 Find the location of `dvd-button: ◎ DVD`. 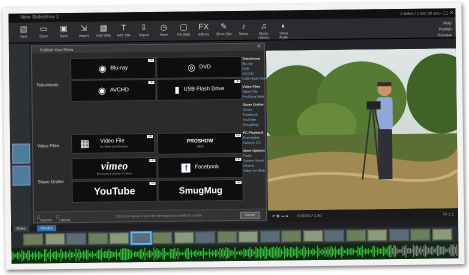

dvd-button: ◎ DVD is located at coordinates (199, 67).